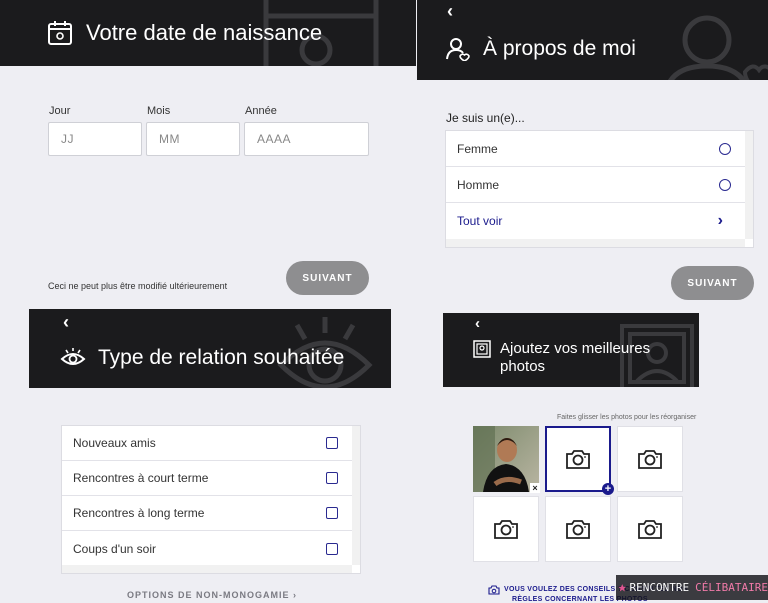 This screenshot has width=768, height=603. Describe the element at coordinates (261, 111) in the screenshot. I see `year-label: Année` at that location.